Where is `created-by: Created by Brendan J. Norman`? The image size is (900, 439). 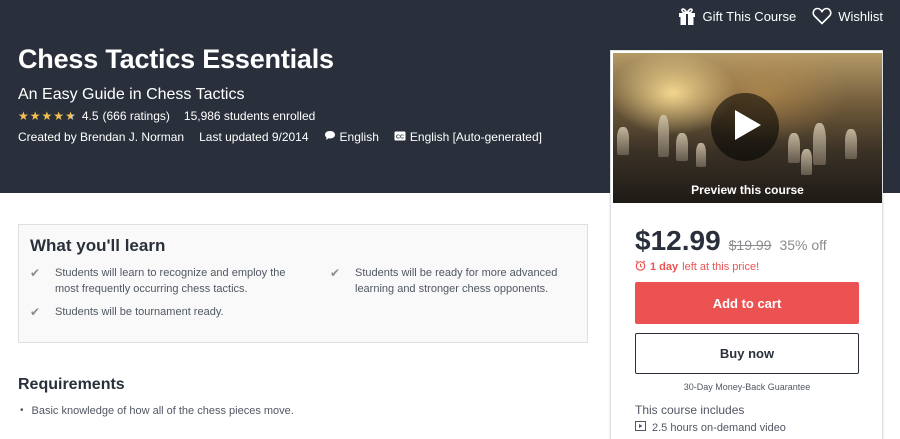
created-by: Created by Brendan J. Norman is located at coordinates (101, 137).